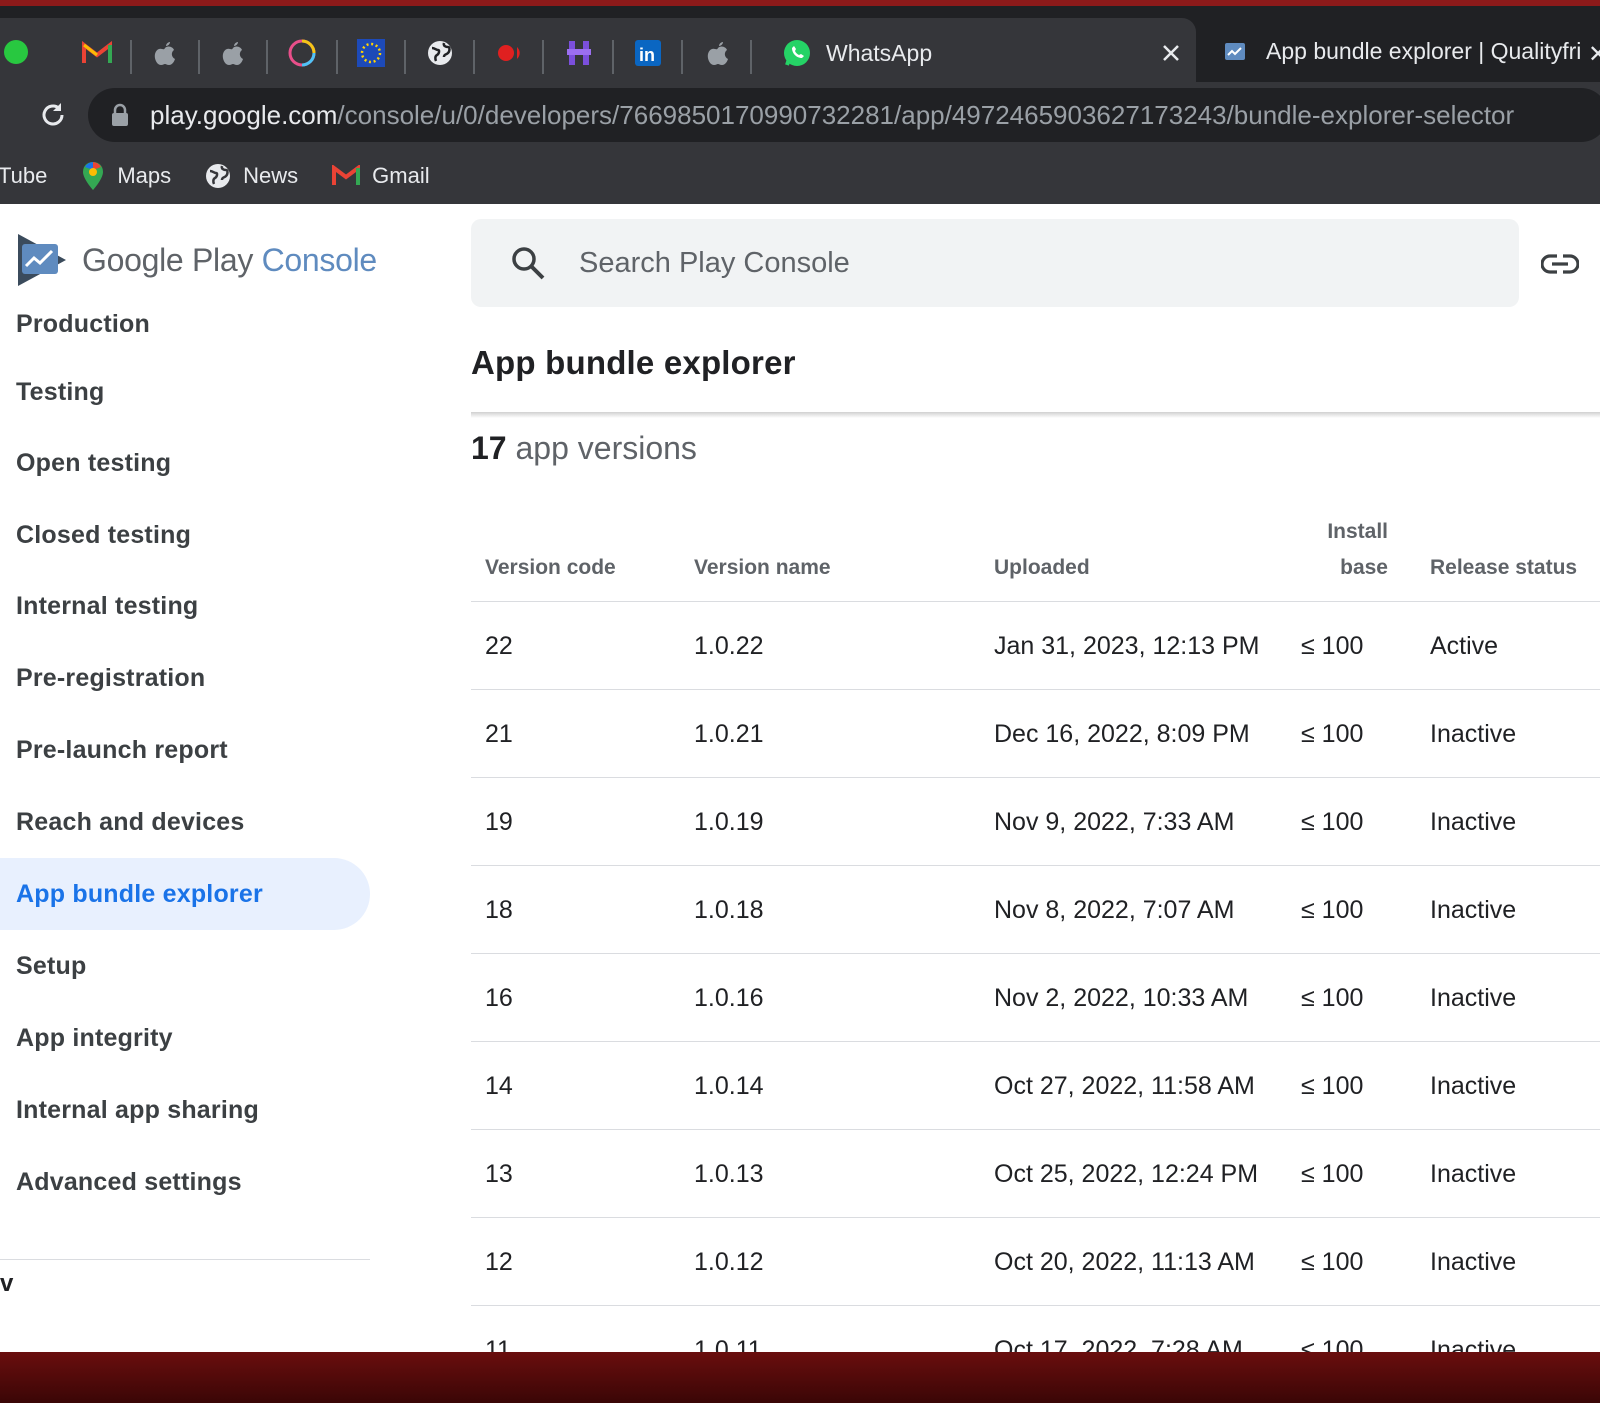  I want to click on cell-version-name: 1.0.19, so click(729, 822).